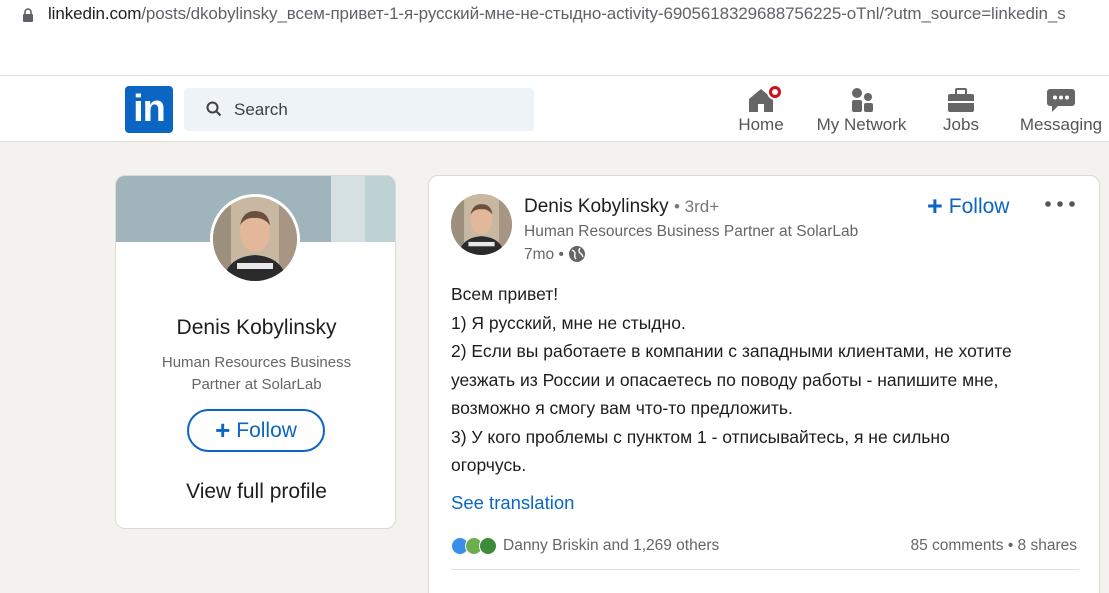  What do you see at coordinates (505, 294) in the screenshot?
I see `post-body-line: Всем привет!` at bounding box center [505, 294].